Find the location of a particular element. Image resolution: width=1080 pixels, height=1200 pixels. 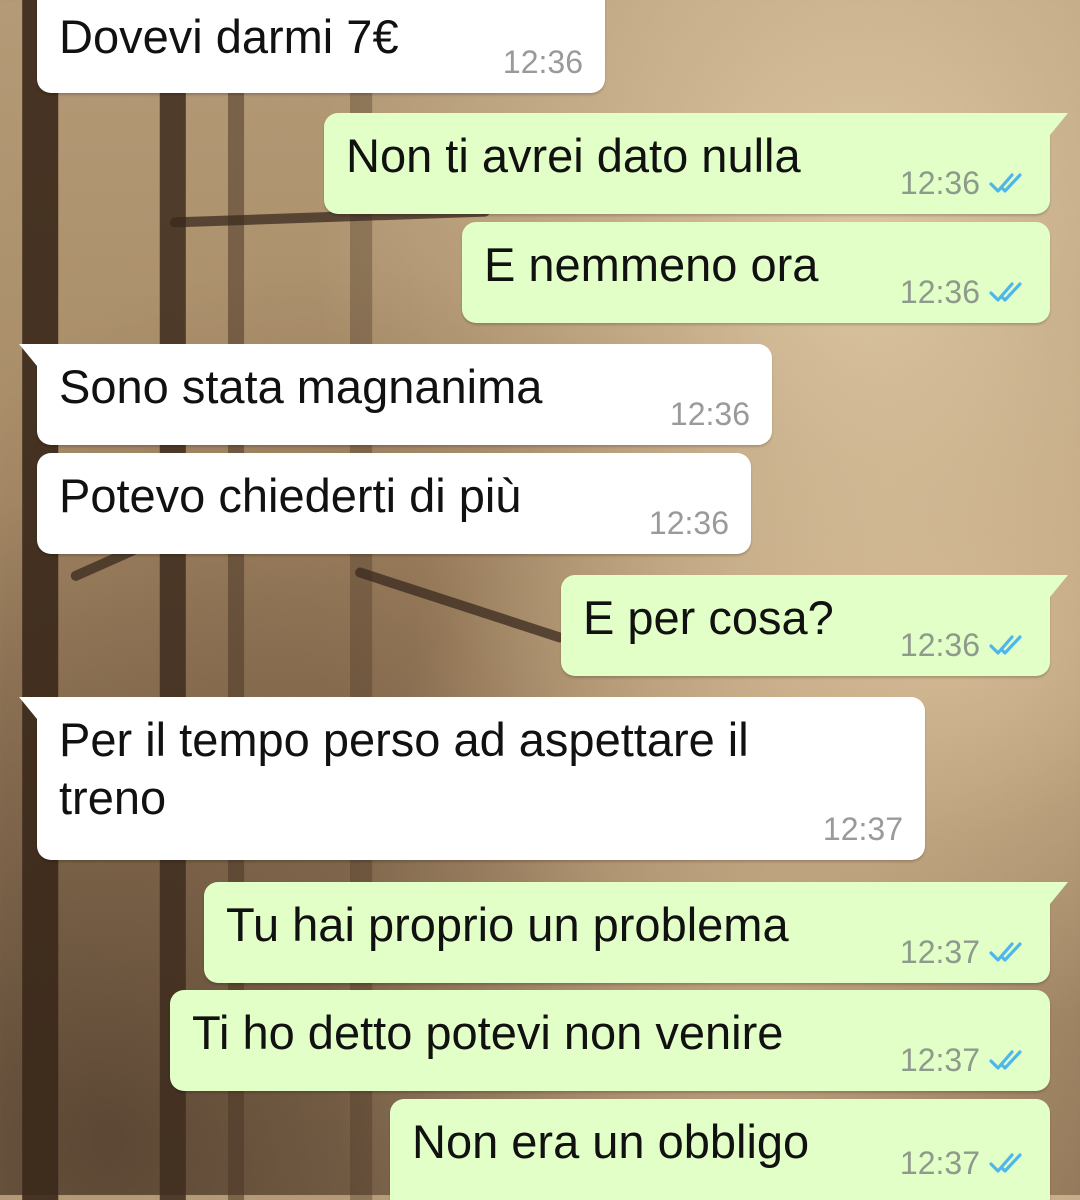

message-text: Per il tempo perso ad aspettare il treno is located at coordinates (404, 768).